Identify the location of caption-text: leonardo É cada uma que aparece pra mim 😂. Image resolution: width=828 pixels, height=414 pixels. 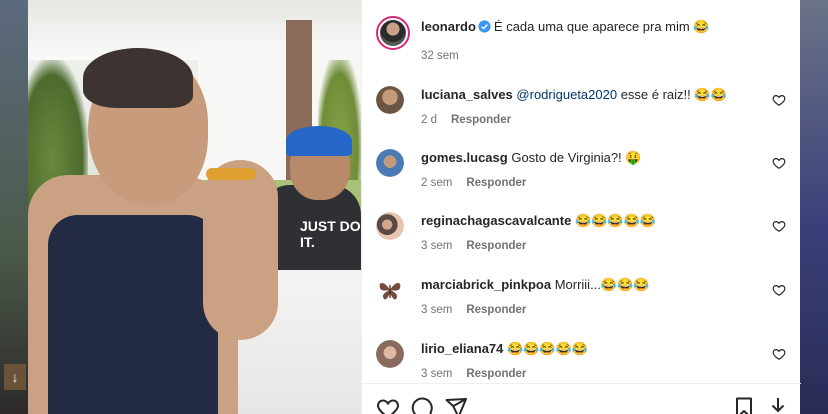
(596, 27).